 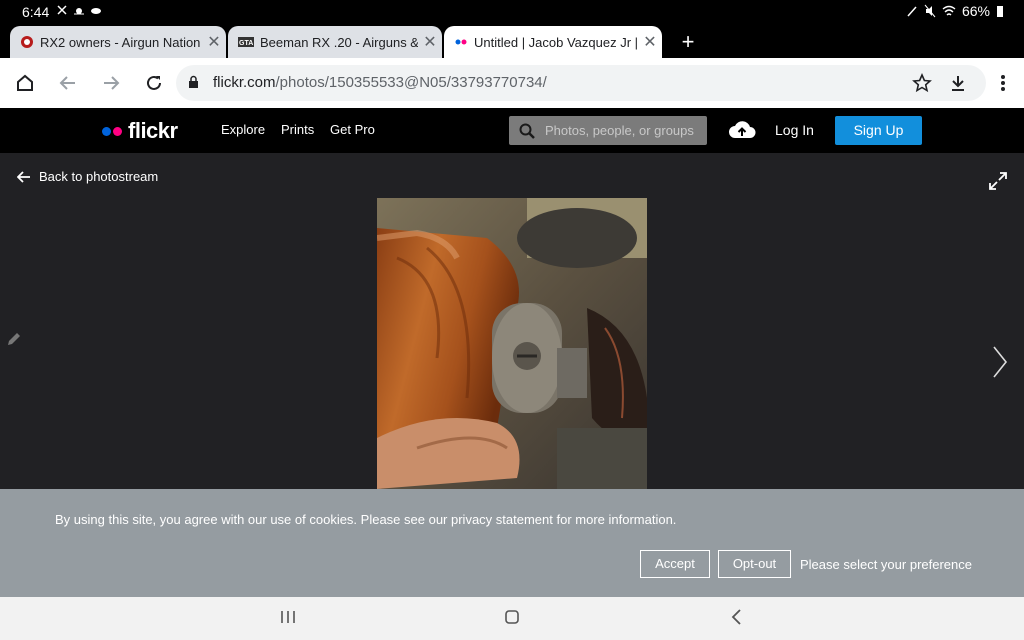 I want to click on battery-level: 66%, so click(x=975, y=11).